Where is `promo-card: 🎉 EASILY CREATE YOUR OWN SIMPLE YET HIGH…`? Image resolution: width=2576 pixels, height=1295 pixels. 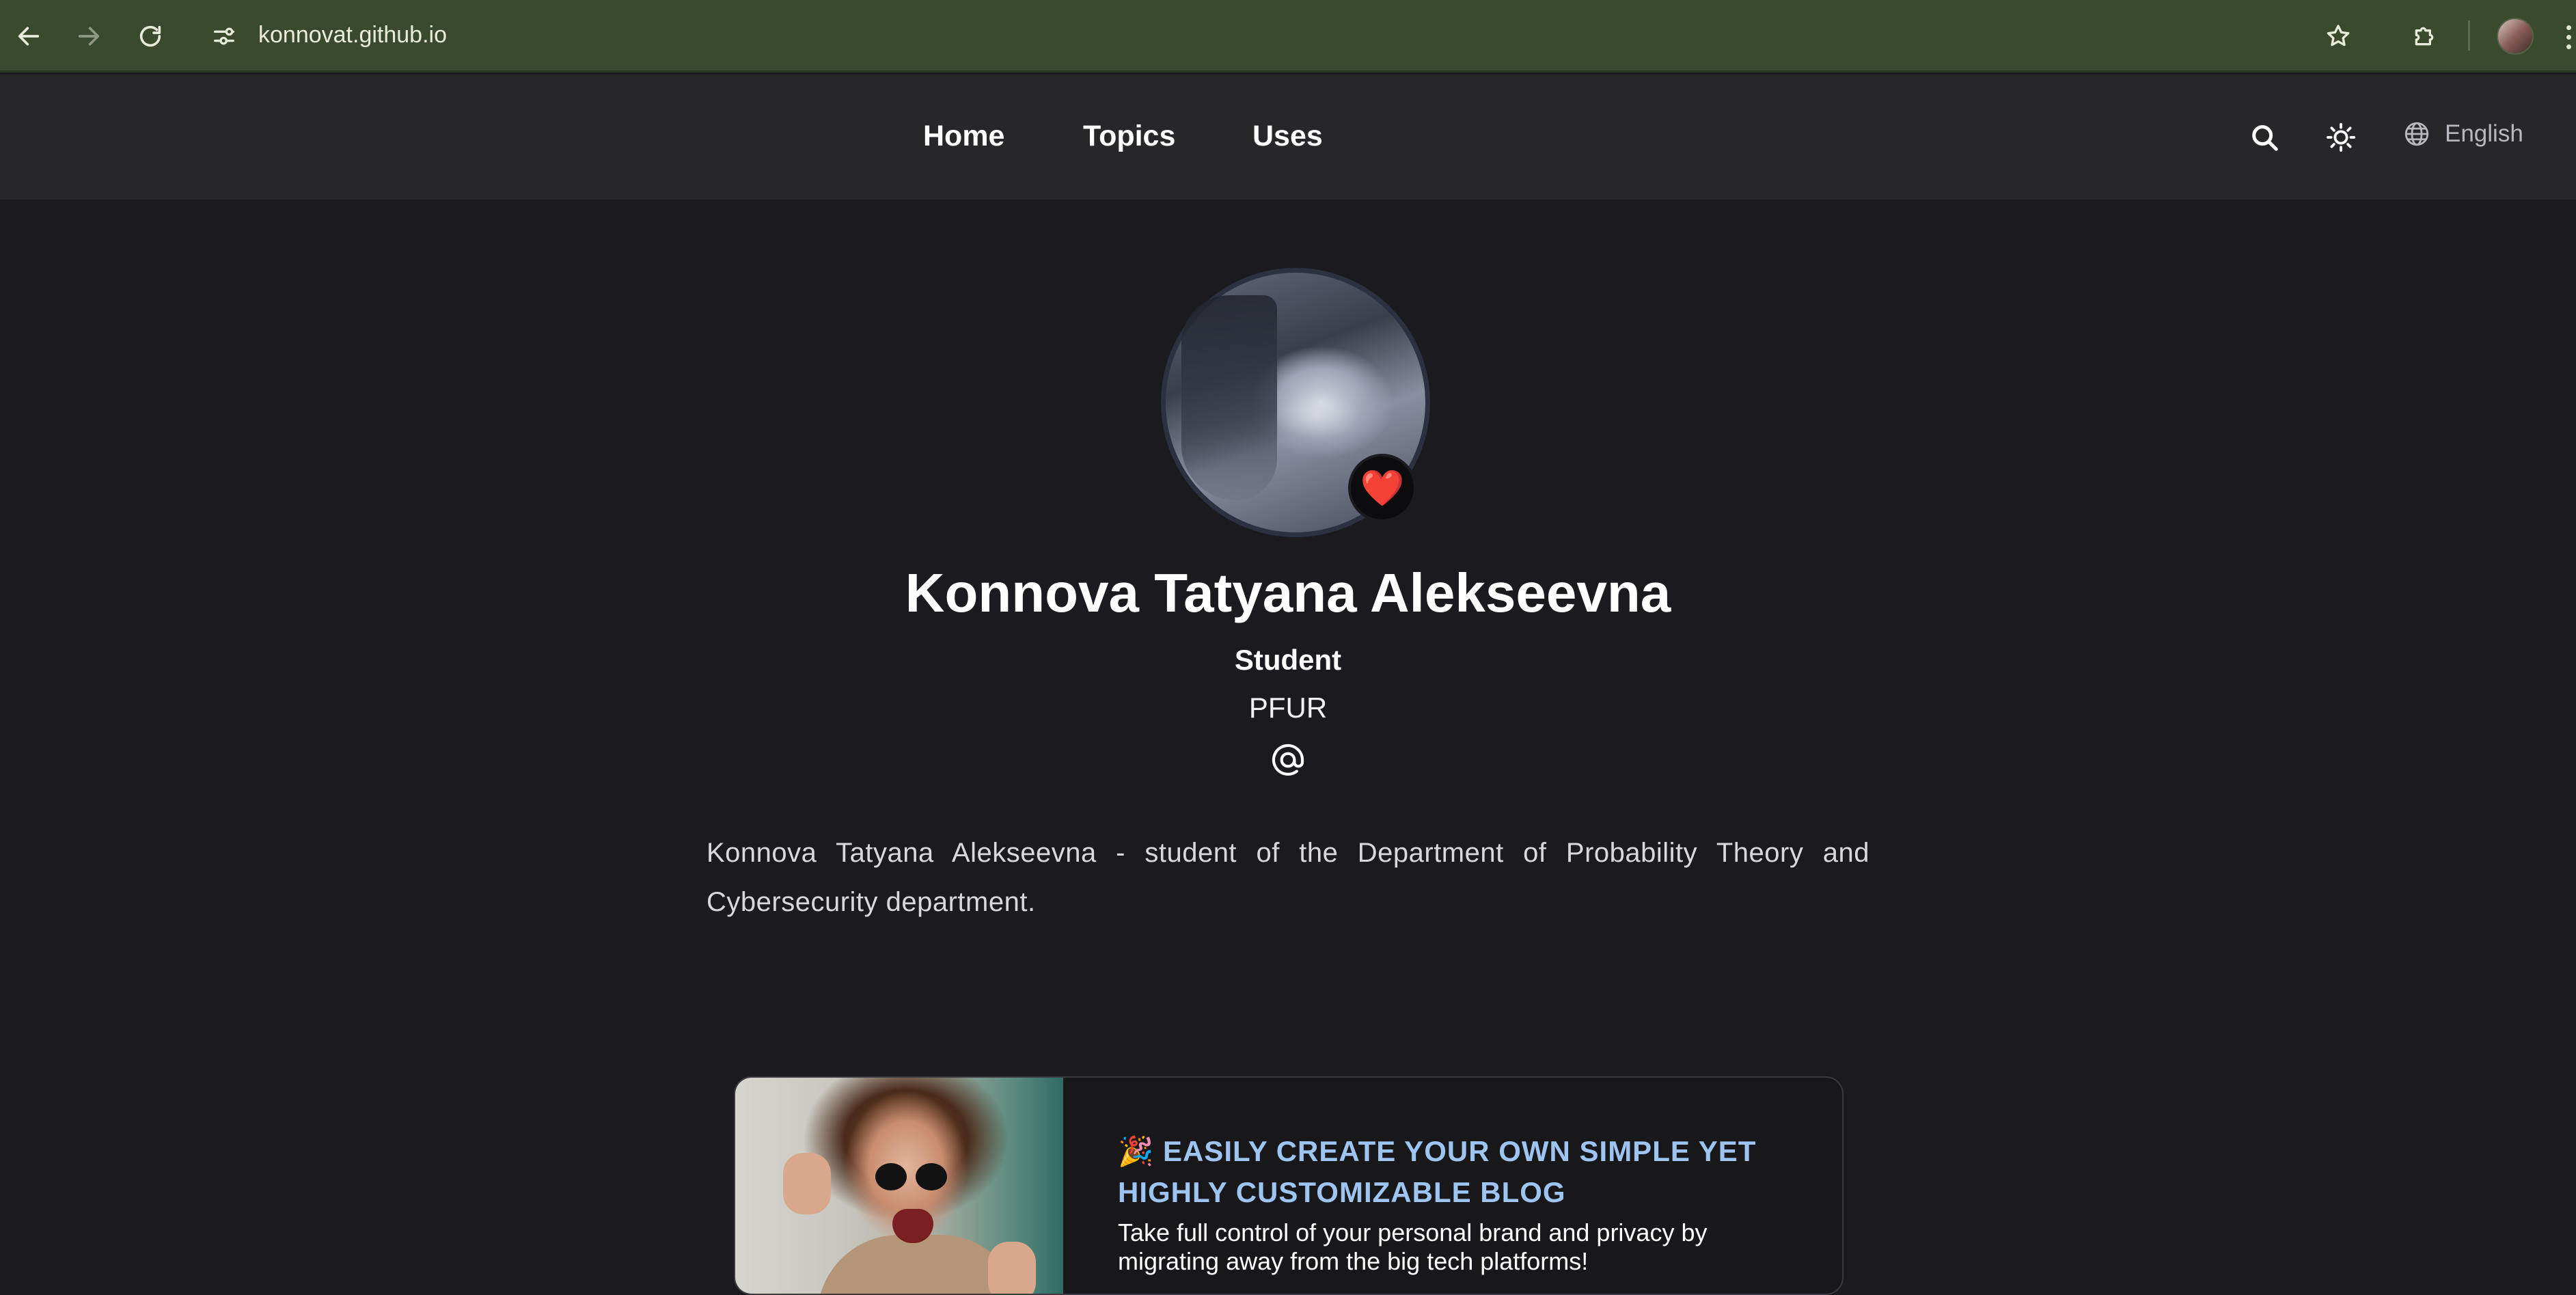 promo-card: 🎉 EASILY CREATE YOUR OWN SIMPLE YET HIGH… is located at coordinates (1289, 1185).